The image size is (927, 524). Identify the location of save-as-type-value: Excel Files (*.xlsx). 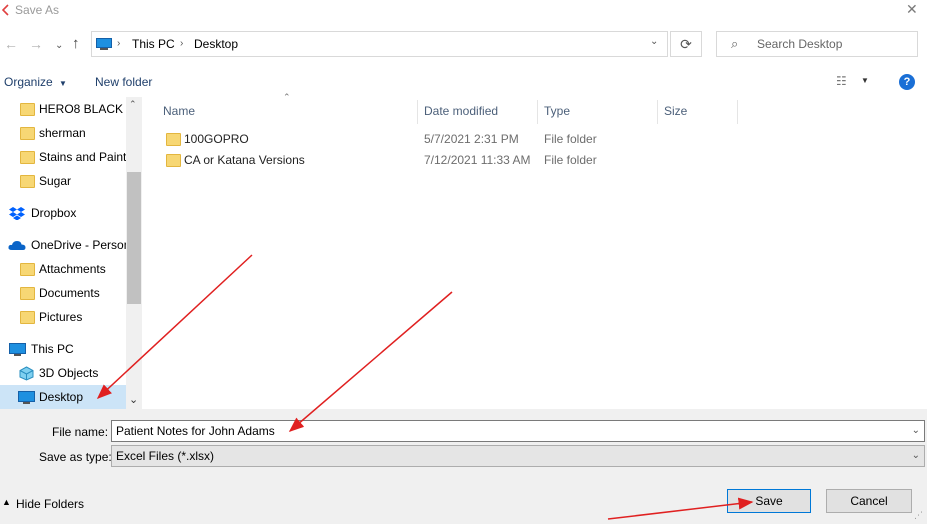
(165, 456).